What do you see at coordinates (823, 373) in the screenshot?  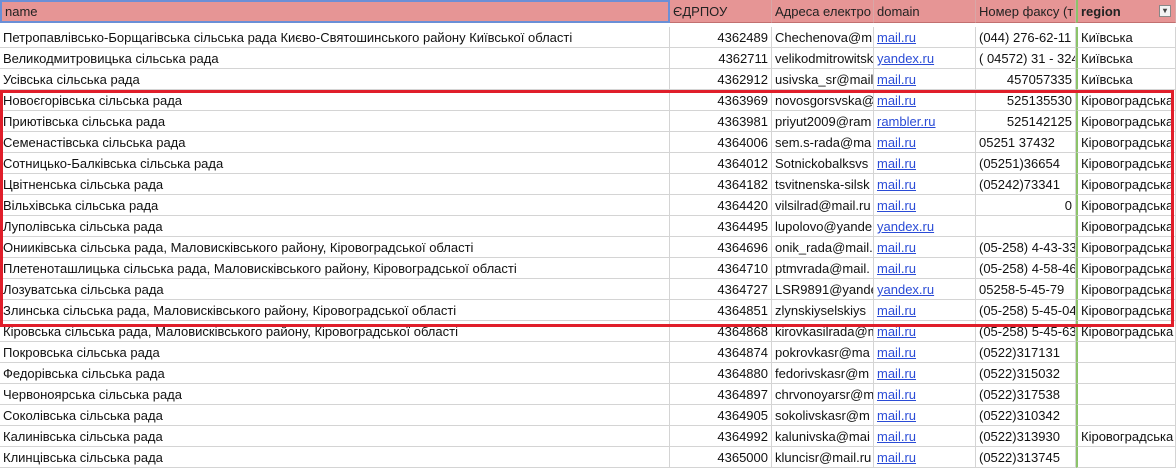 I see `email-cell: fedorivskasr@m` at bounding box center [823, 373].